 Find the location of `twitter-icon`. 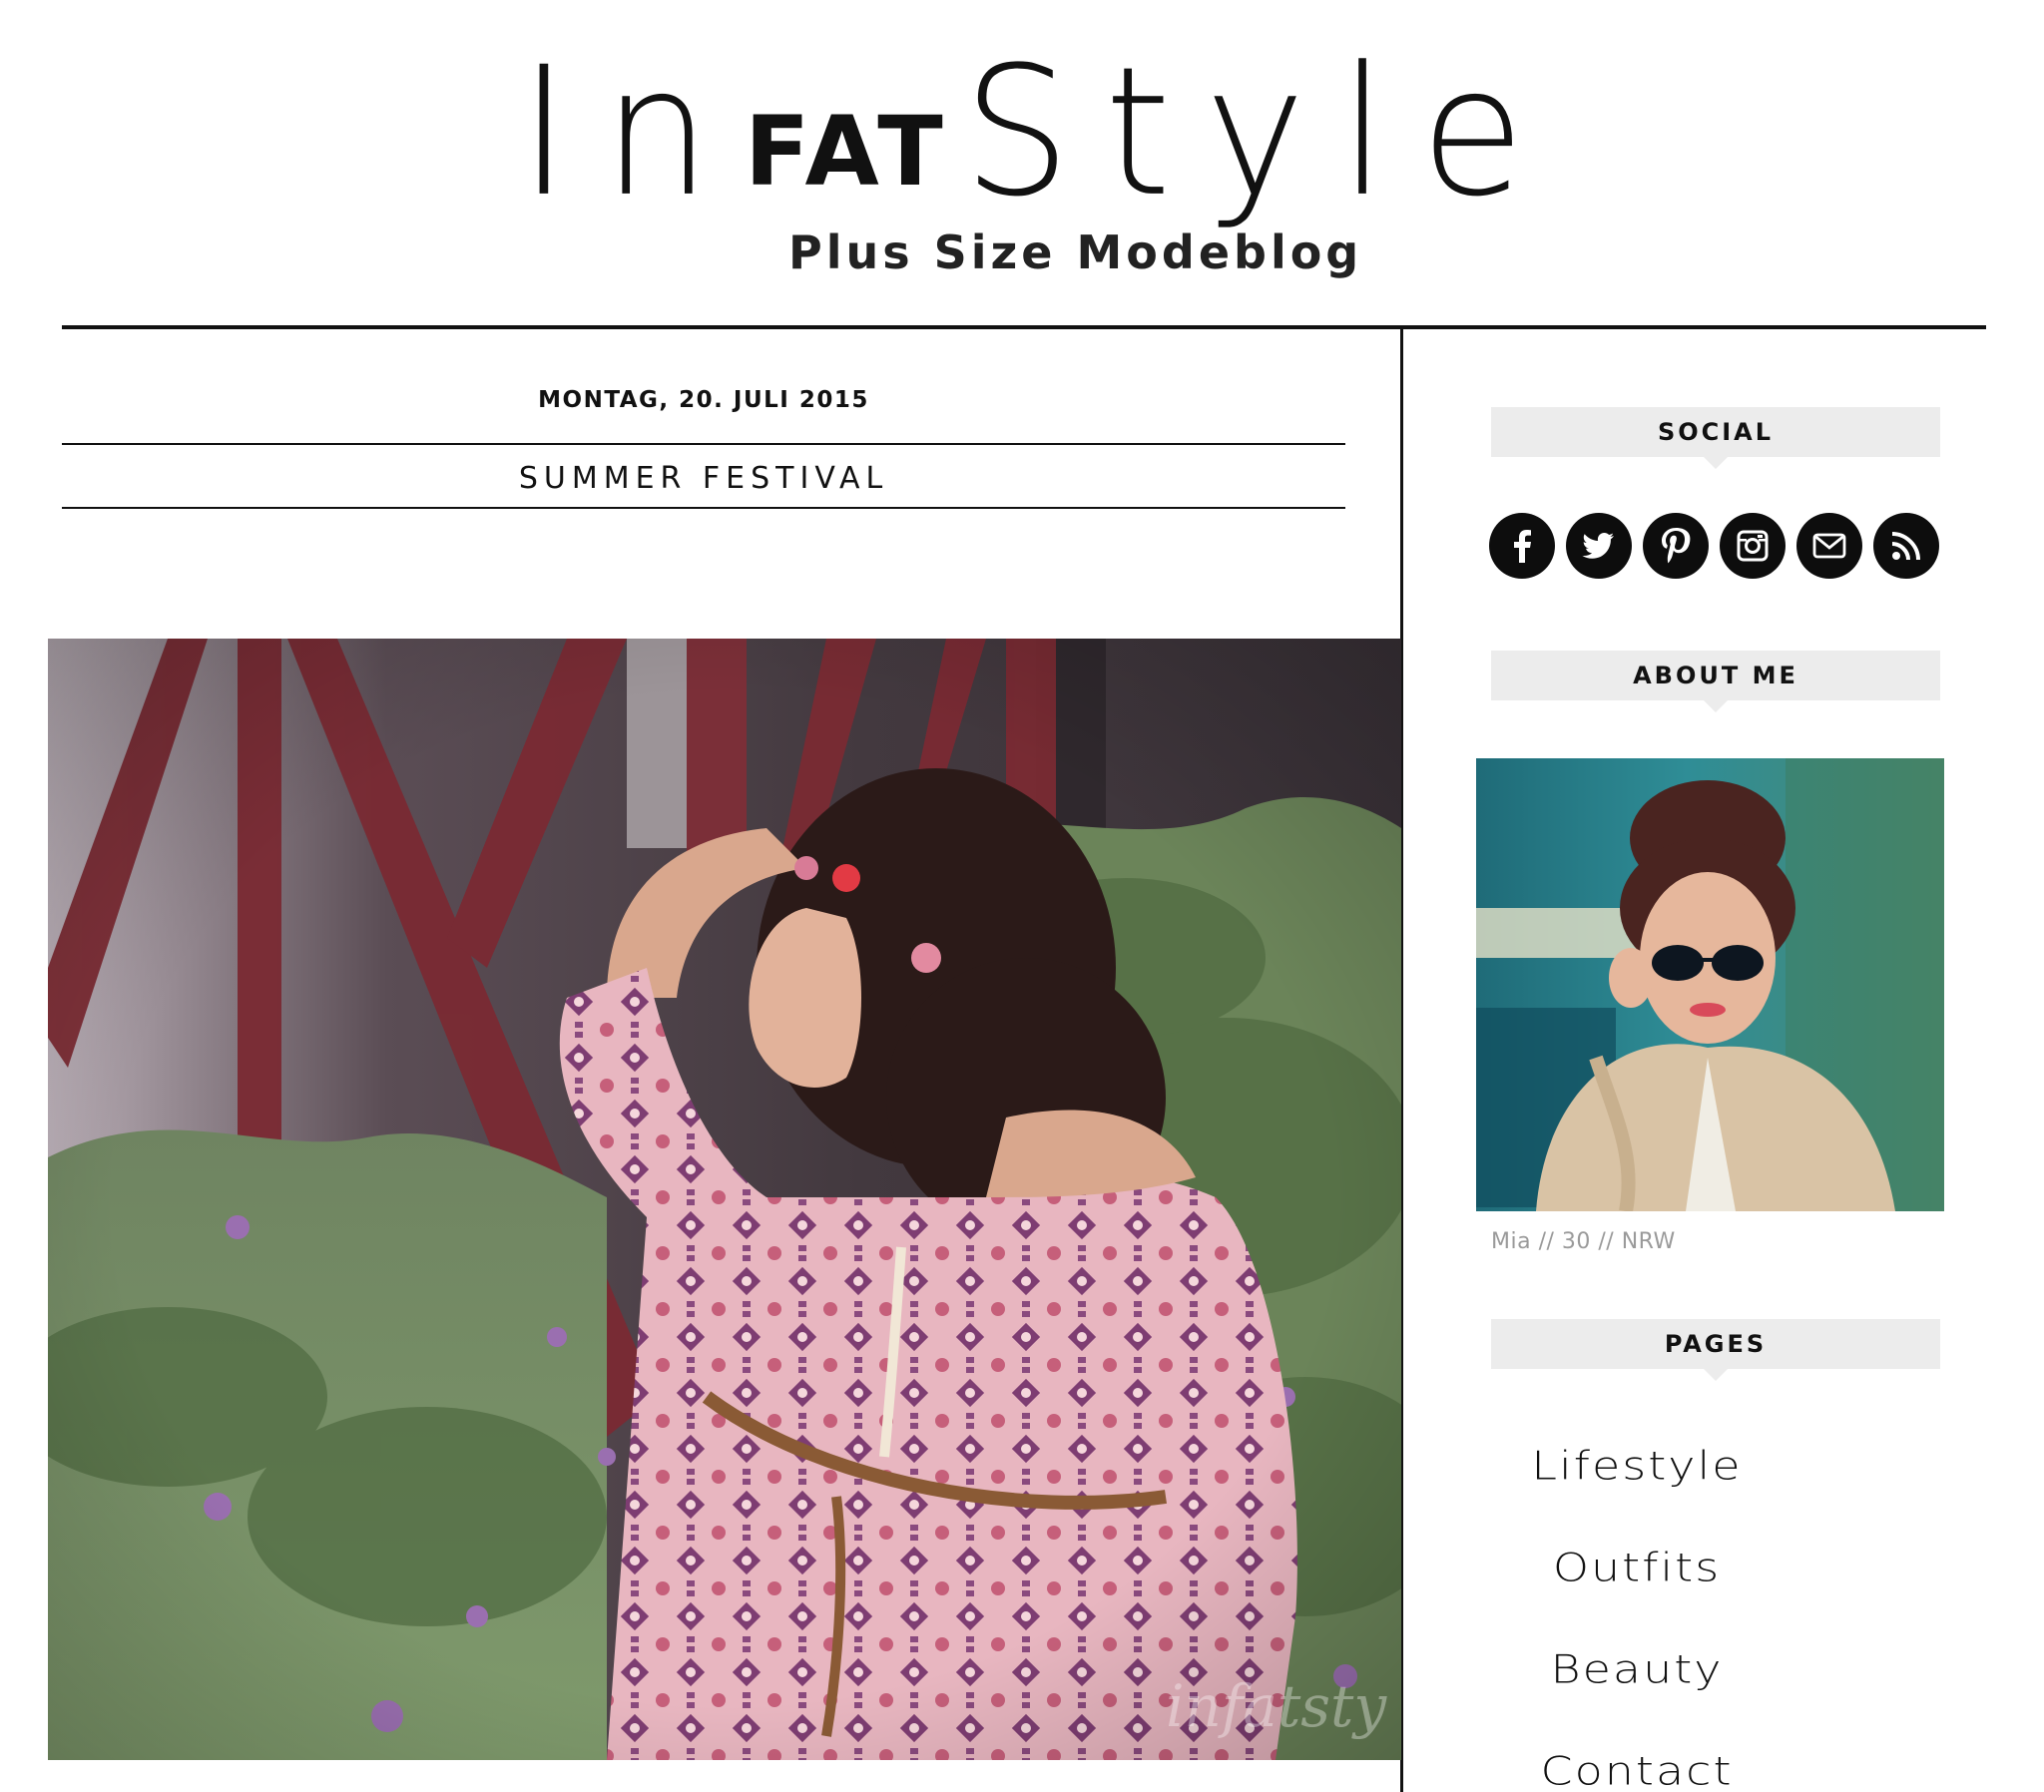

twitter-icon is located at coordinates (1599, 546).